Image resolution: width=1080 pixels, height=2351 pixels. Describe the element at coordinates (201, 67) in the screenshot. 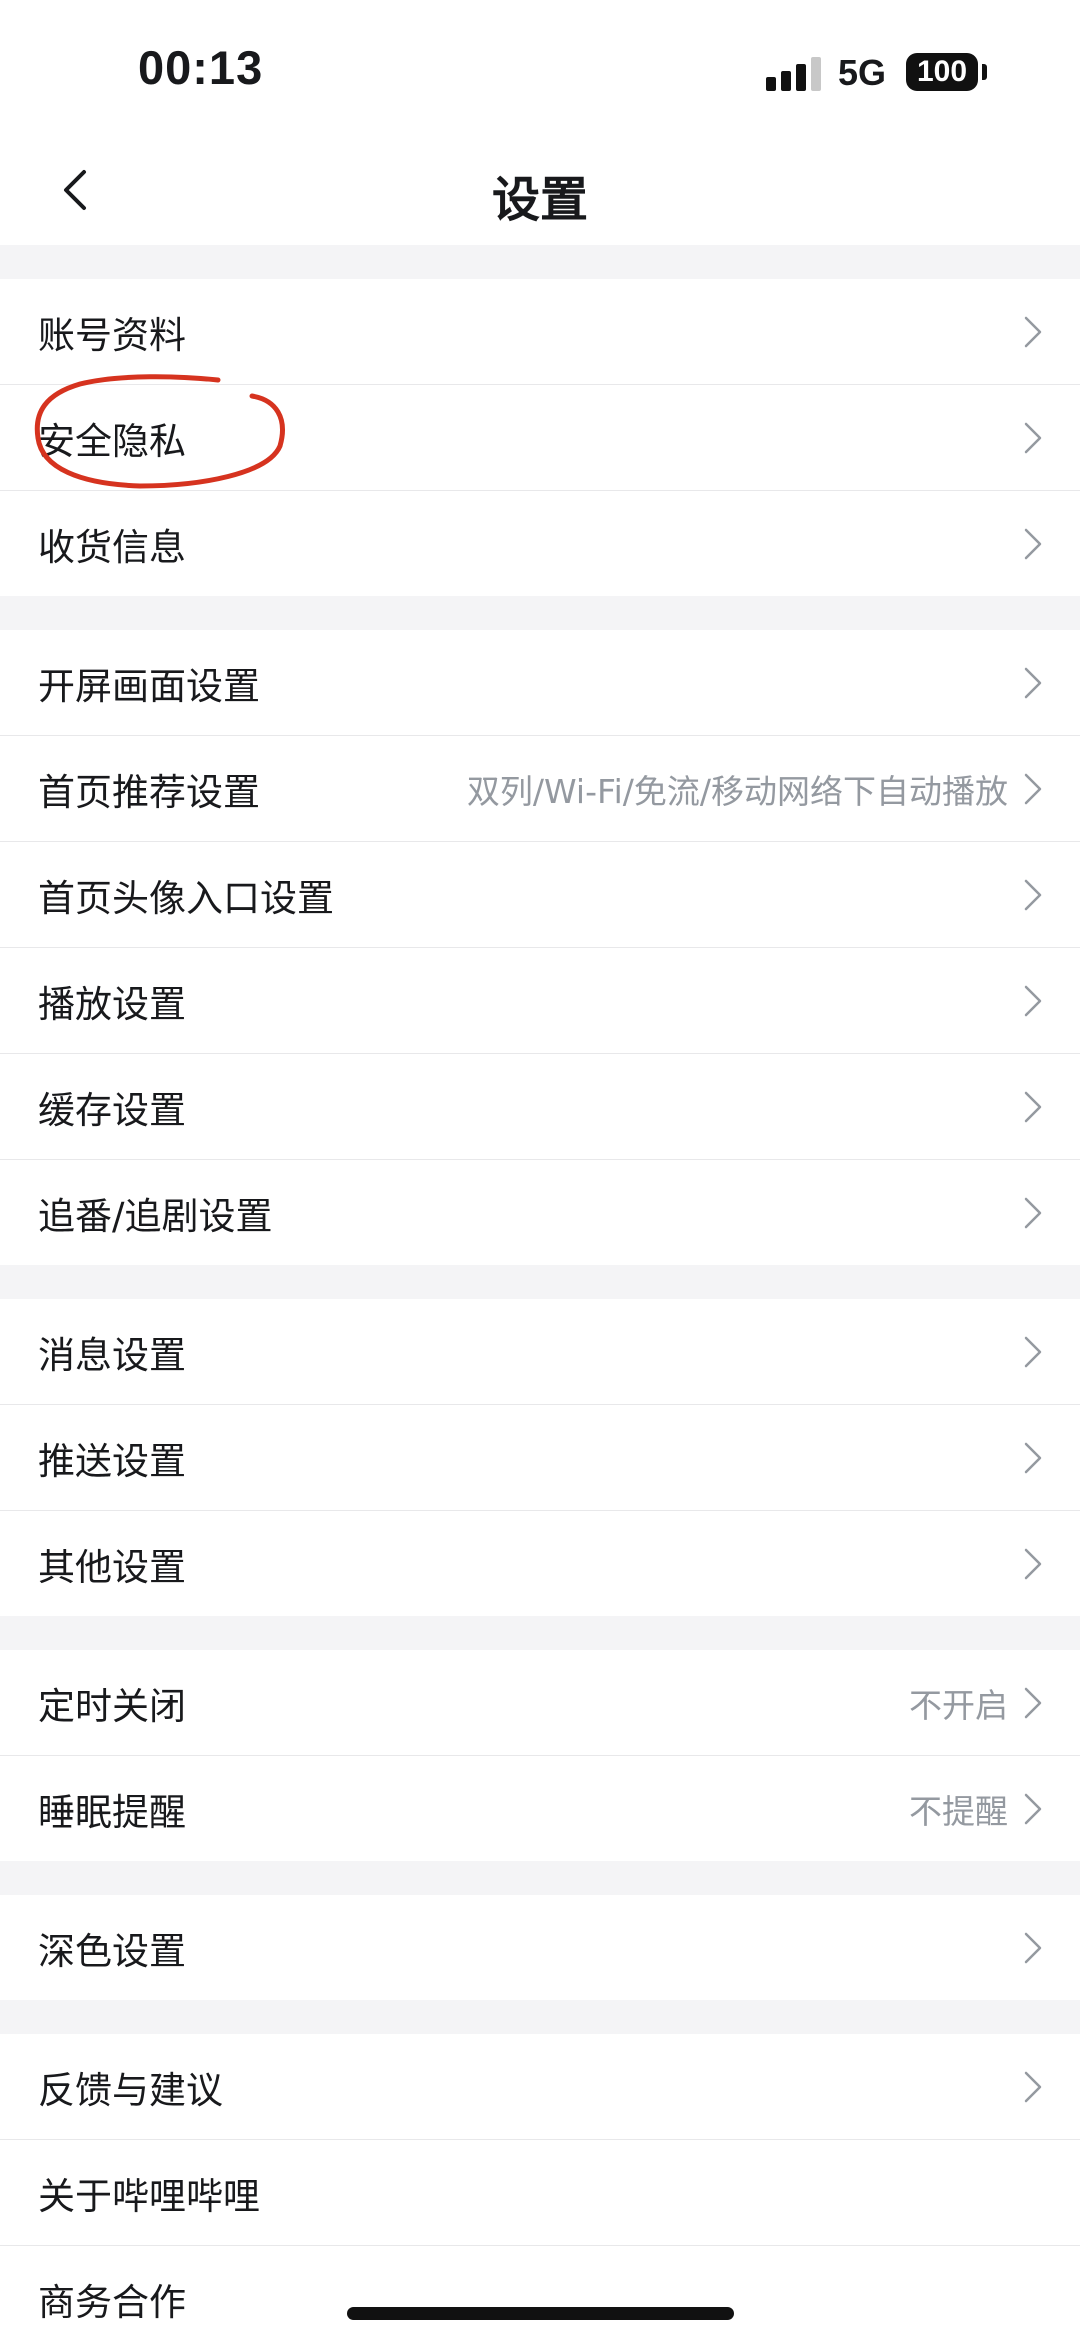

I see `status-time: 00:13` at that location.